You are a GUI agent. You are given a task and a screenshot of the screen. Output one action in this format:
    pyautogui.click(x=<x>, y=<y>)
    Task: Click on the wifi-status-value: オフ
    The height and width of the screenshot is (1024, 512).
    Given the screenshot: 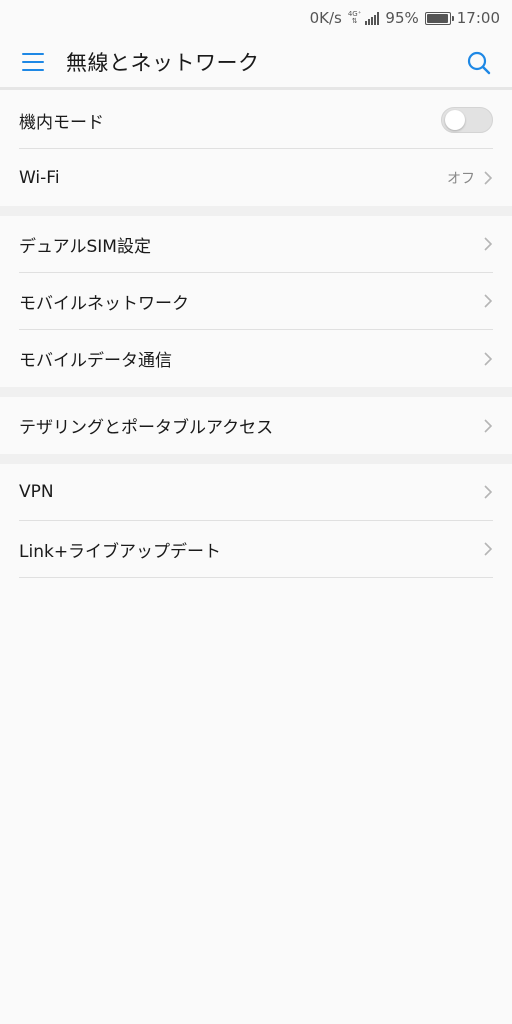 What is the action you would take?
    pyautogui.click(x=461, y=178)
    